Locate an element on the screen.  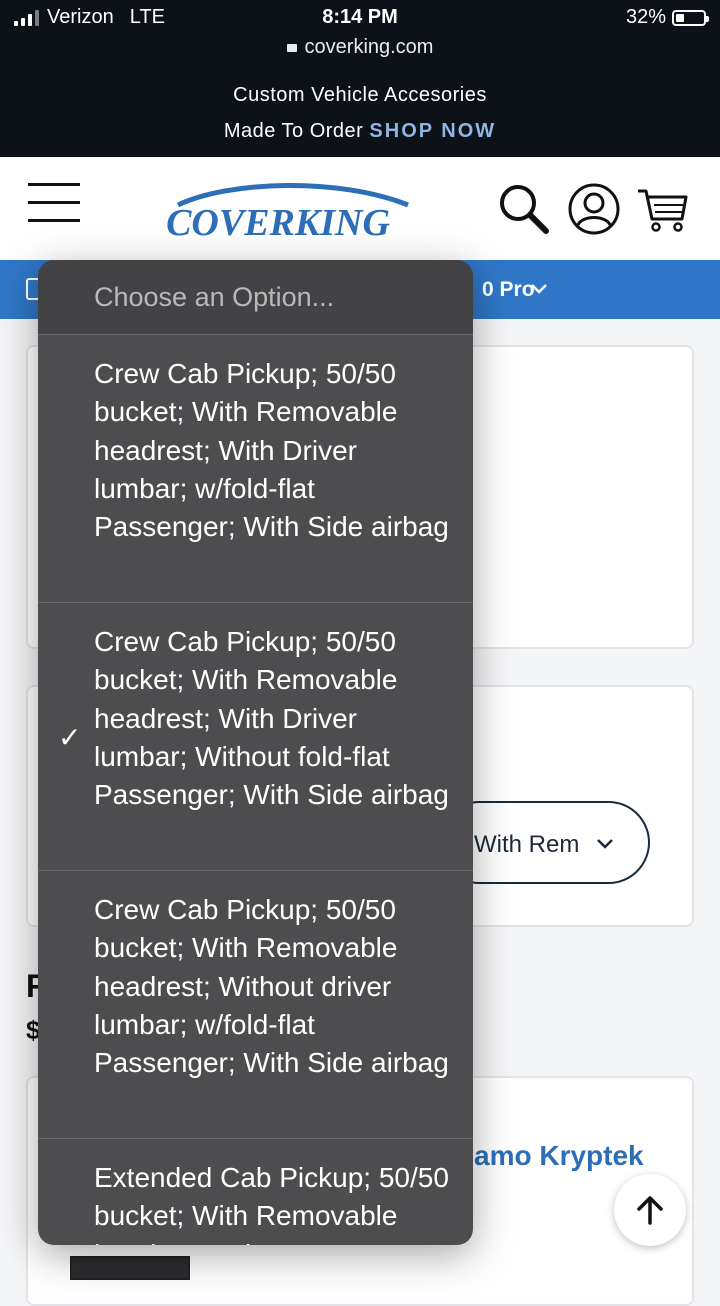
lock-icon is located at coordinates (291, 48).